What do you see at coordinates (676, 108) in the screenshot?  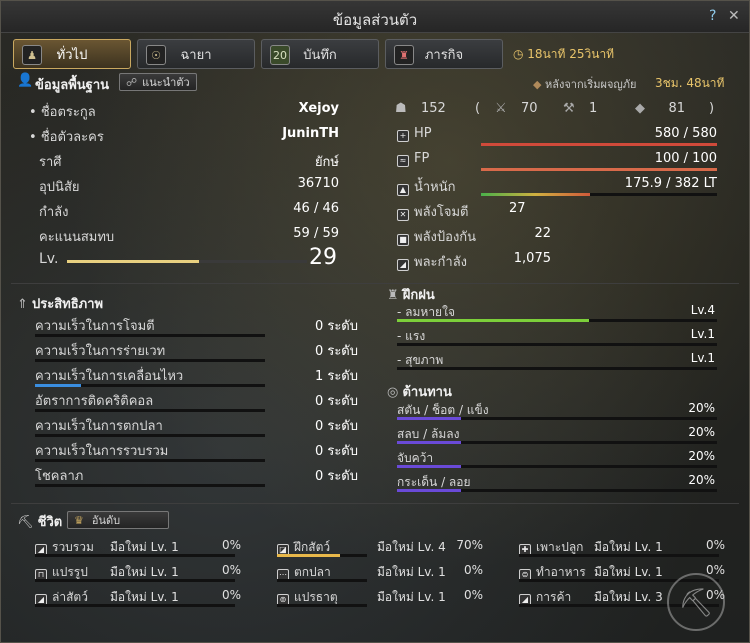 I see `energy-points: 81` at bounding box center [676, 108].